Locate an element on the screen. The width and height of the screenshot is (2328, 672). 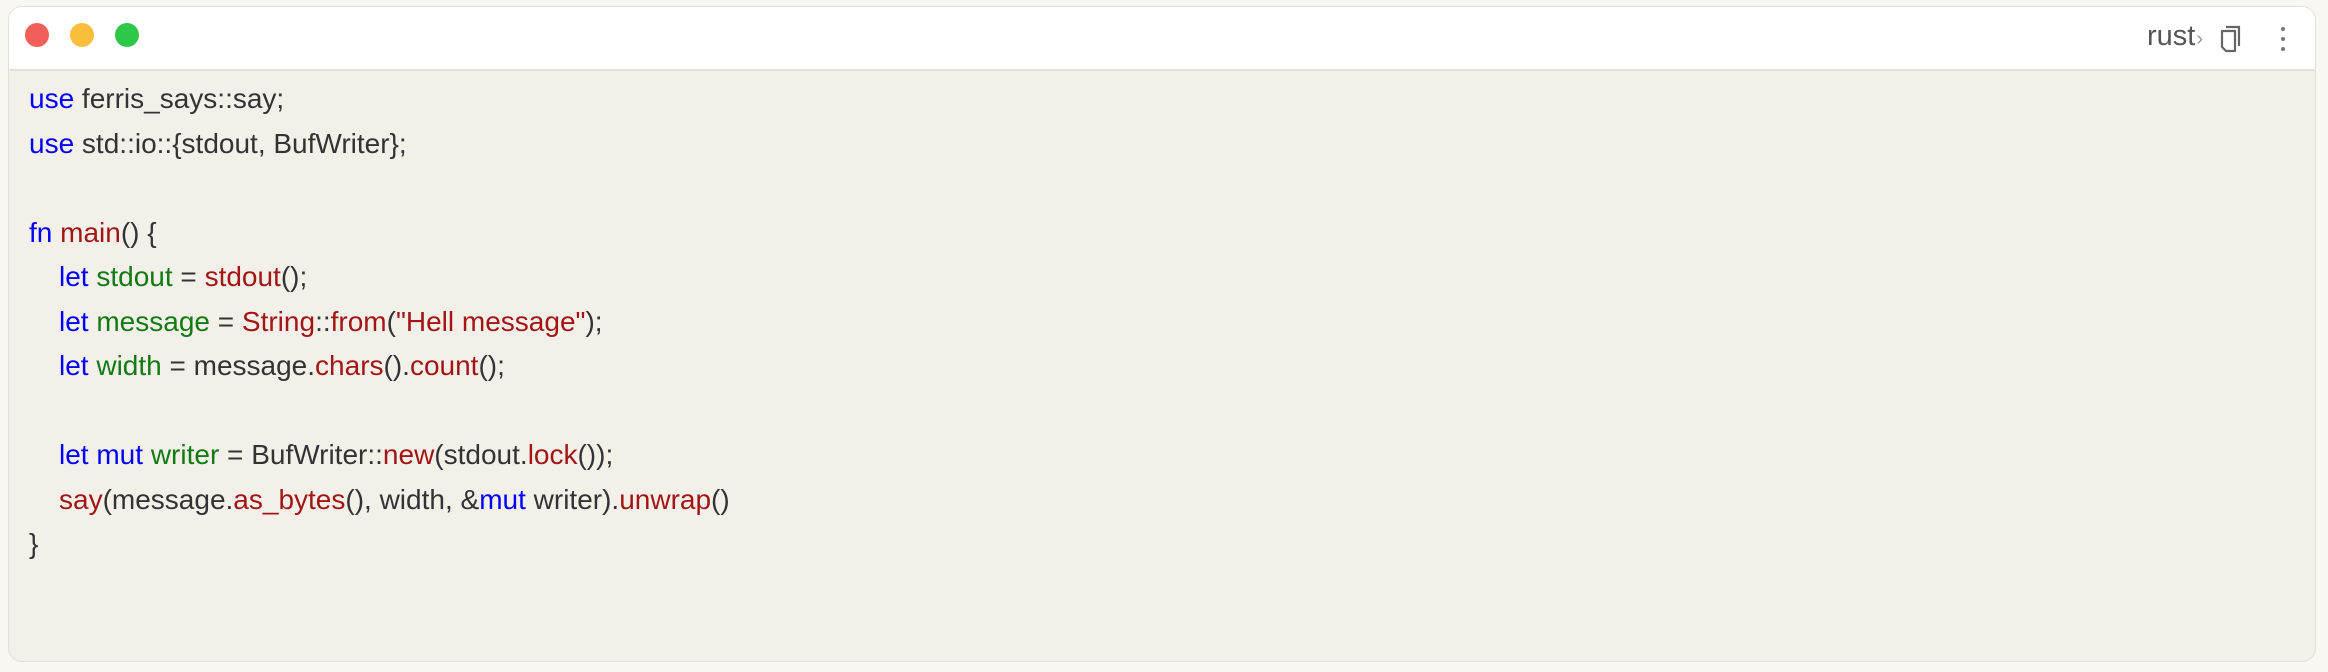
close-dot is located at coordinates (37, 35).